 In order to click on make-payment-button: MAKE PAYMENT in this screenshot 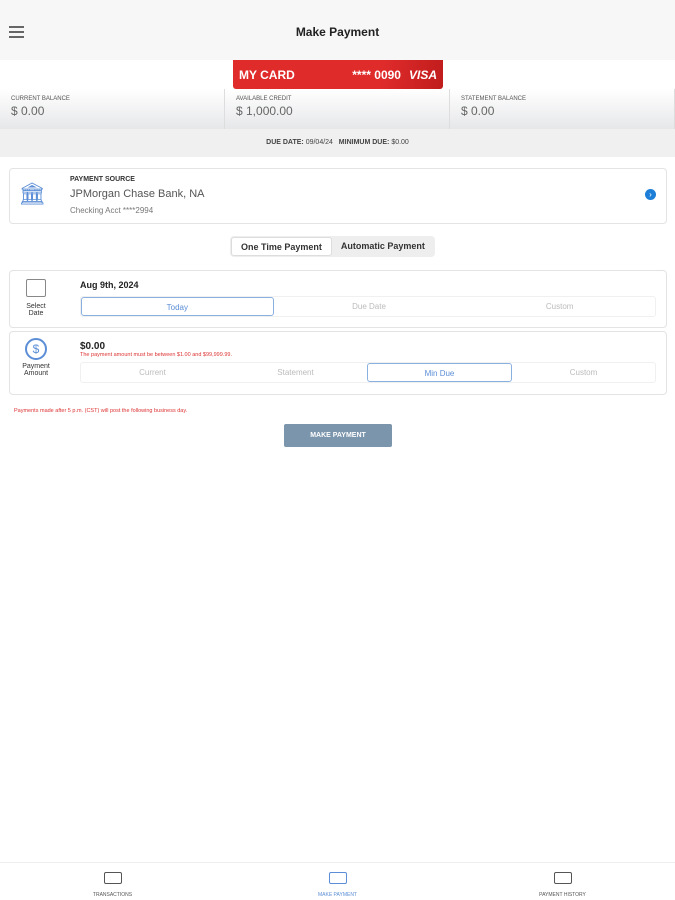, I will do `click(338, 435)`.